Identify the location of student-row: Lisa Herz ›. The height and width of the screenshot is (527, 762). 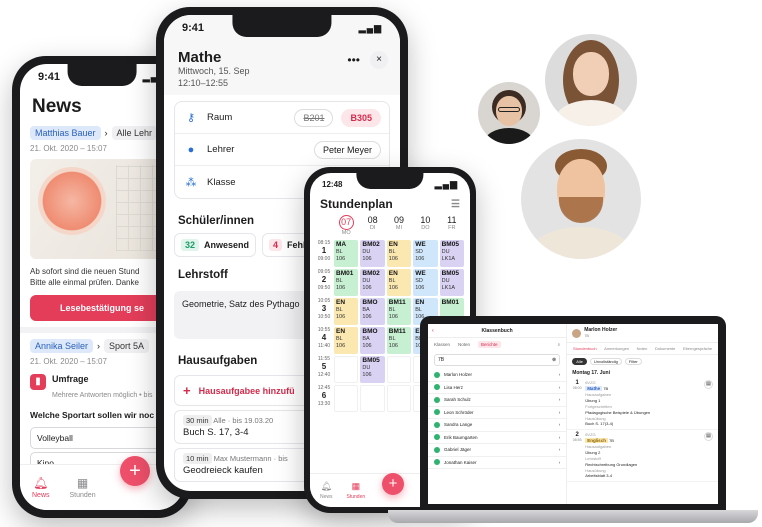
(497, 388).